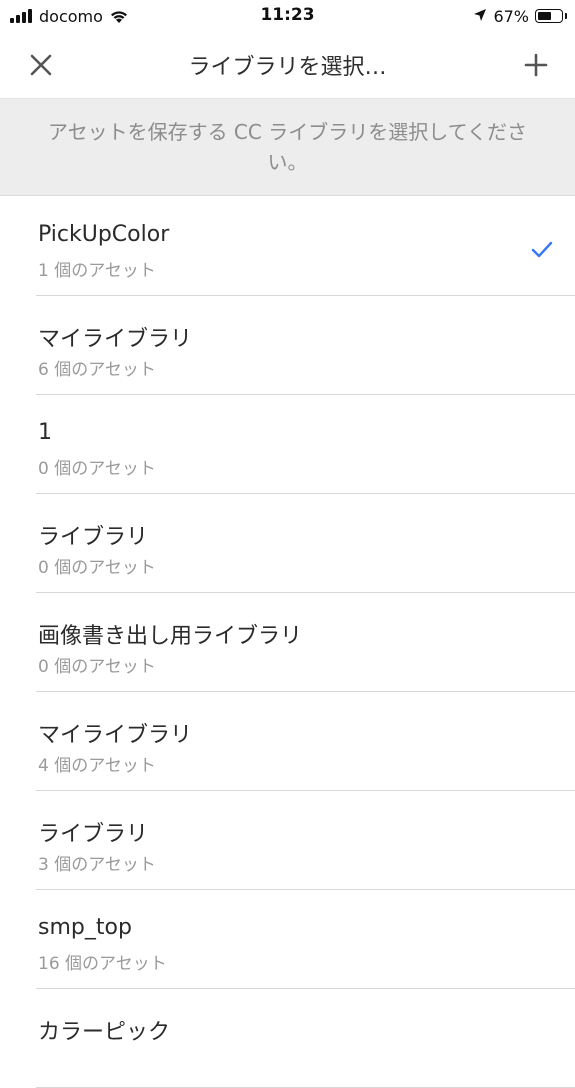 This screenshot has width=575, height=1088. I want to click on location-icon, so click(480, 16).